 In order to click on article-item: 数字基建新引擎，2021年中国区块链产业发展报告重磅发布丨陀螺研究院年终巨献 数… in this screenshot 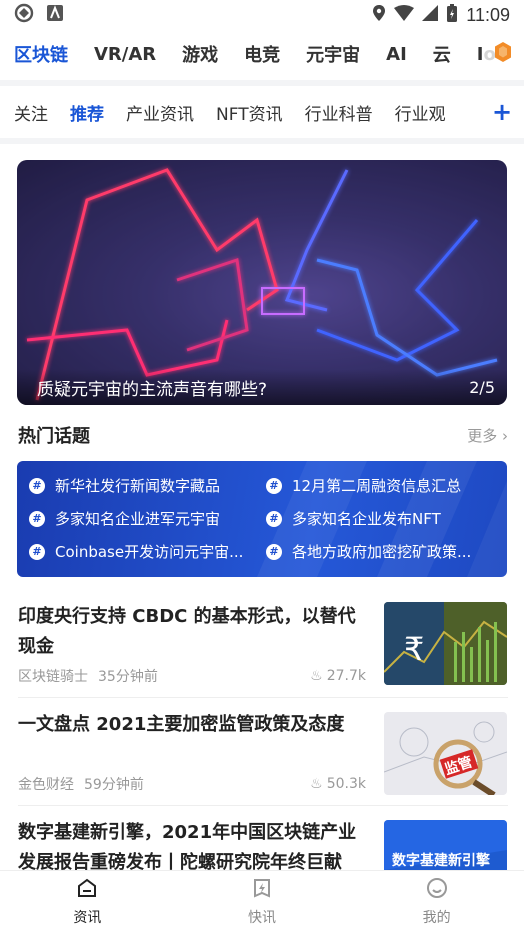, I will do `click(263, 844)`.